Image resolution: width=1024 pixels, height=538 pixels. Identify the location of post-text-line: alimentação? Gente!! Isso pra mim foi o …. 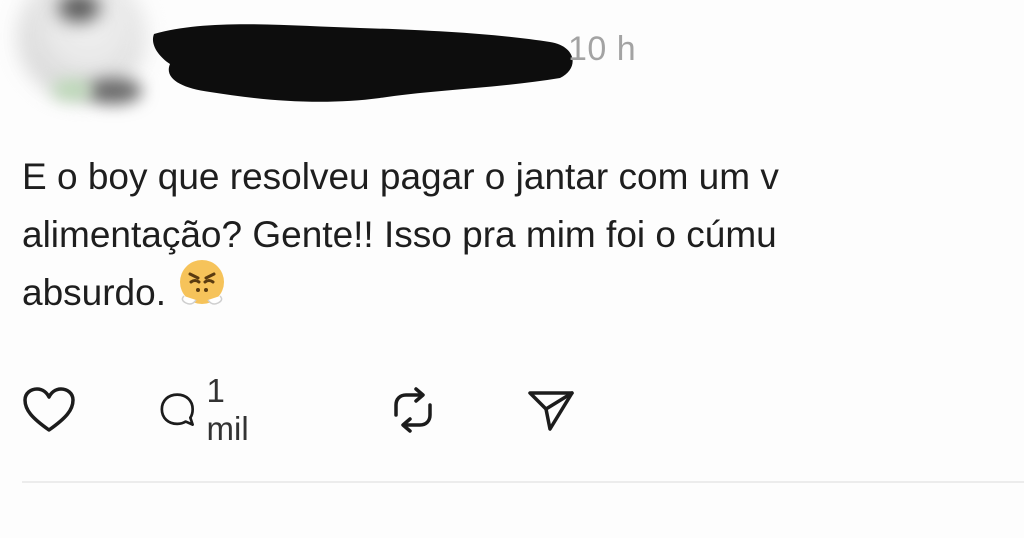
(399, 234).